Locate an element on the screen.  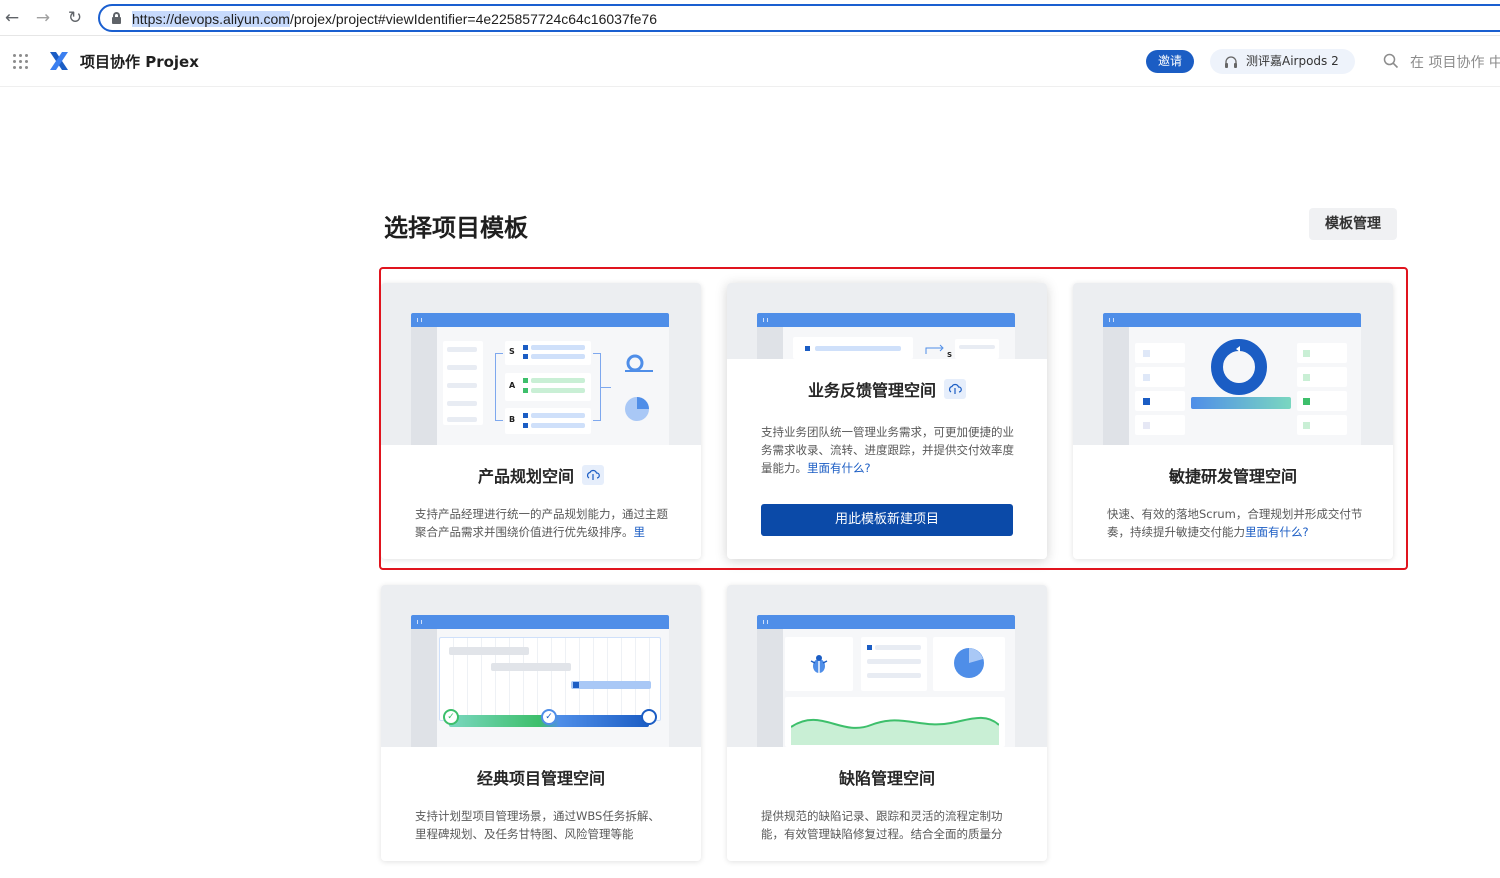
card-title: 缺陷管理空间 is located at coordinates (886, 778).